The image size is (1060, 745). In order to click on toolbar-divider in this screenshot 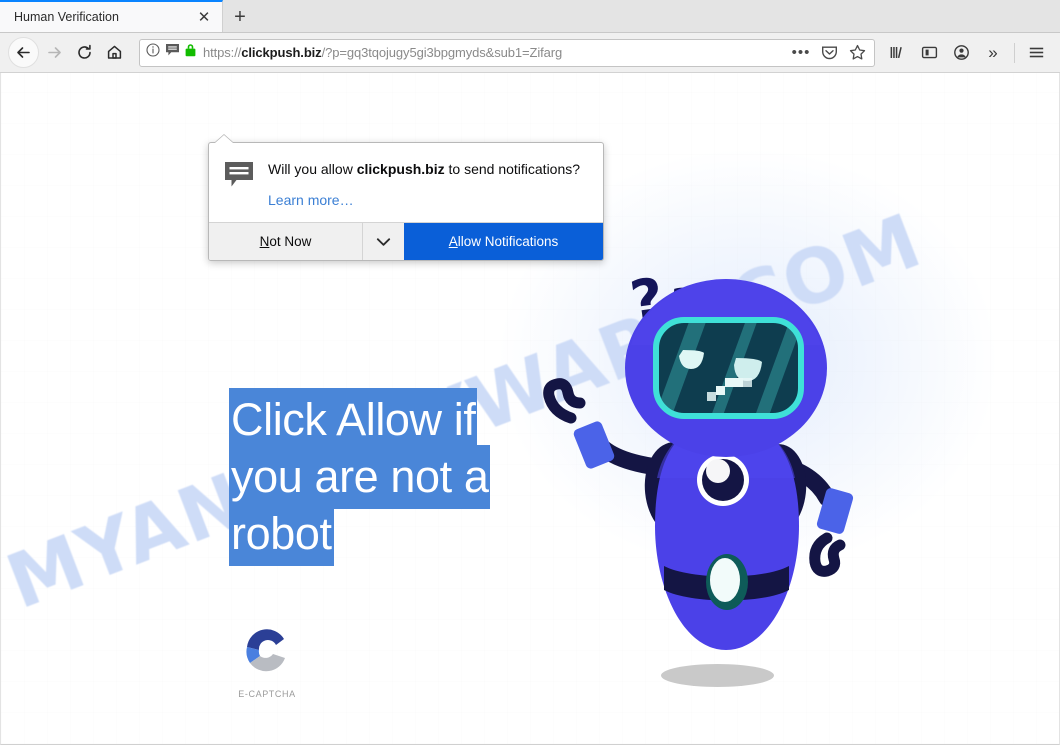, I will do `click(1014, 52)`.